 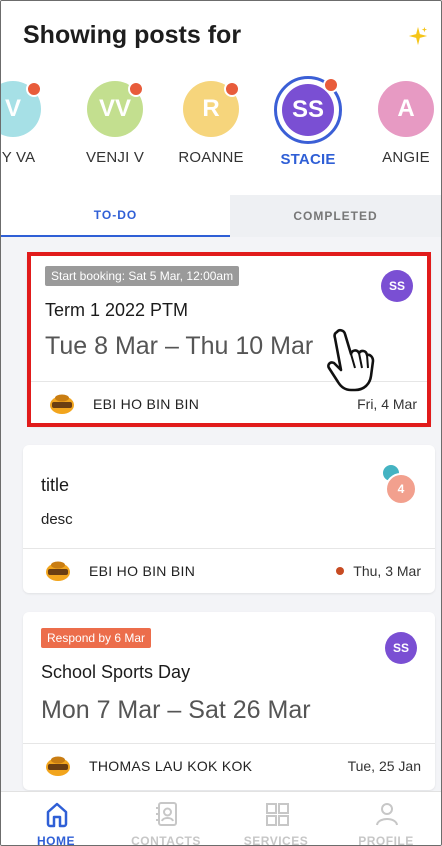 I want to click on profile-icon, so click(x=387, y=814).